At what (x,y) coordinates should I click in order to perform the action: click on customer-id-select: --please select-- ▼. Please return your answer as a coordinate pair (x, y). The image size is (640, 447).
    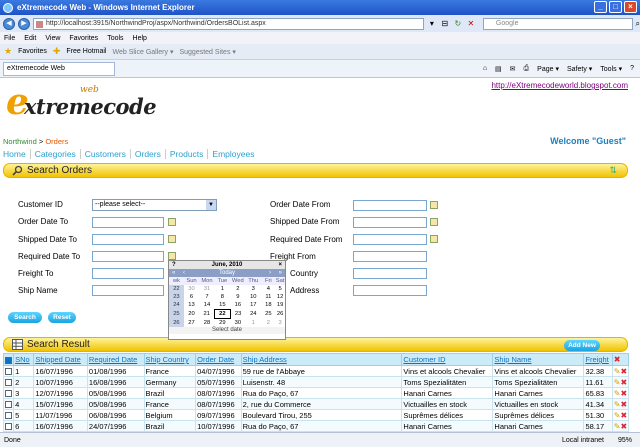
    Looking at the image, I should click on (154, 205).